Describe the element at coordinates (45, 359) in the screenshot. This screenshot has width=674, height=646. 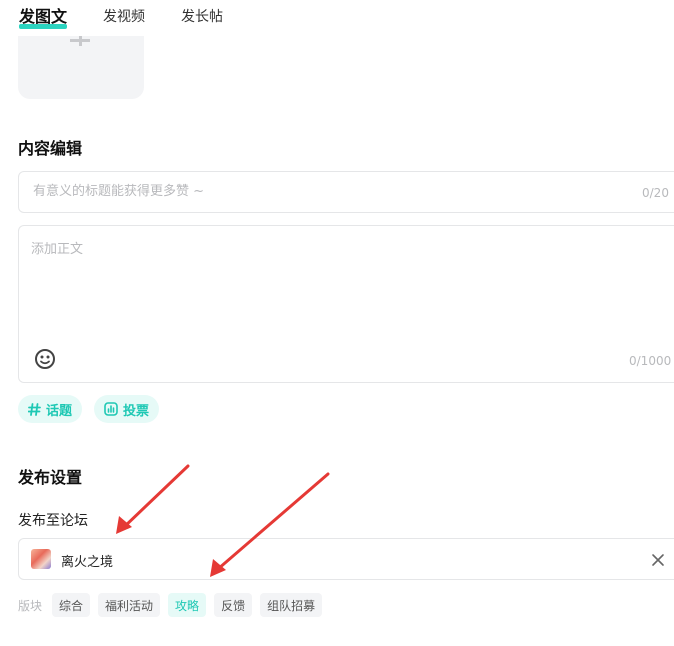
I see `emoji-icon` at that location.